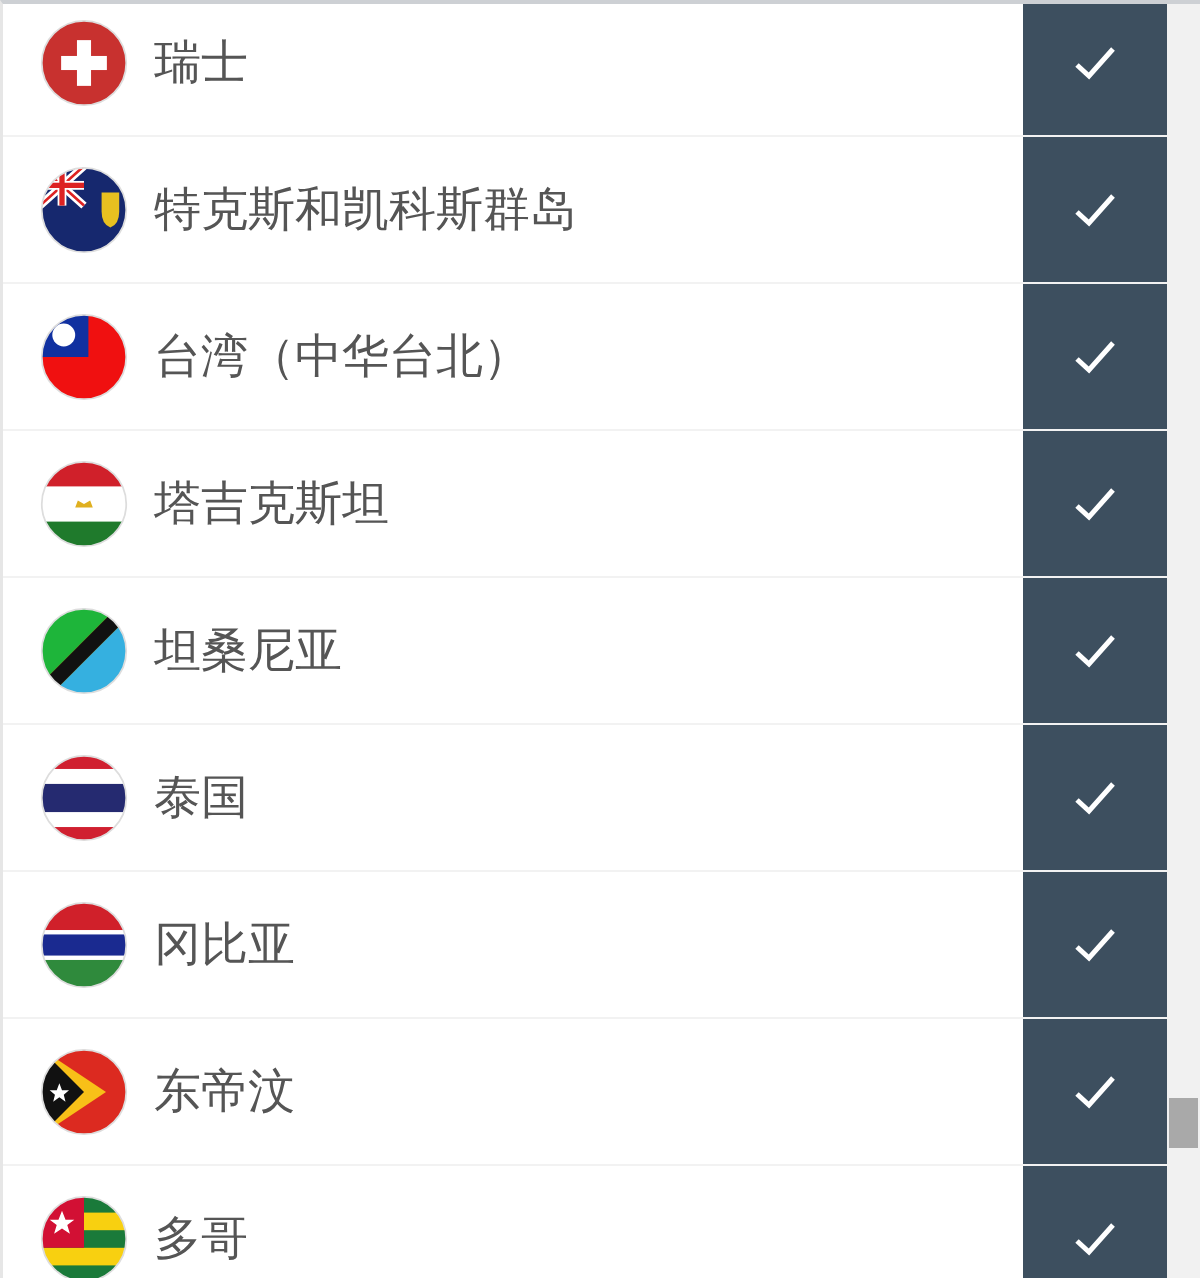 Image resolution: width=1200 pixels, height=1278 pixels. What do you see at coordinates (365, 209) in the screenshot?
I see `country-name: 特克斯和凯科斯群岛` at bounding box center [365, 209].